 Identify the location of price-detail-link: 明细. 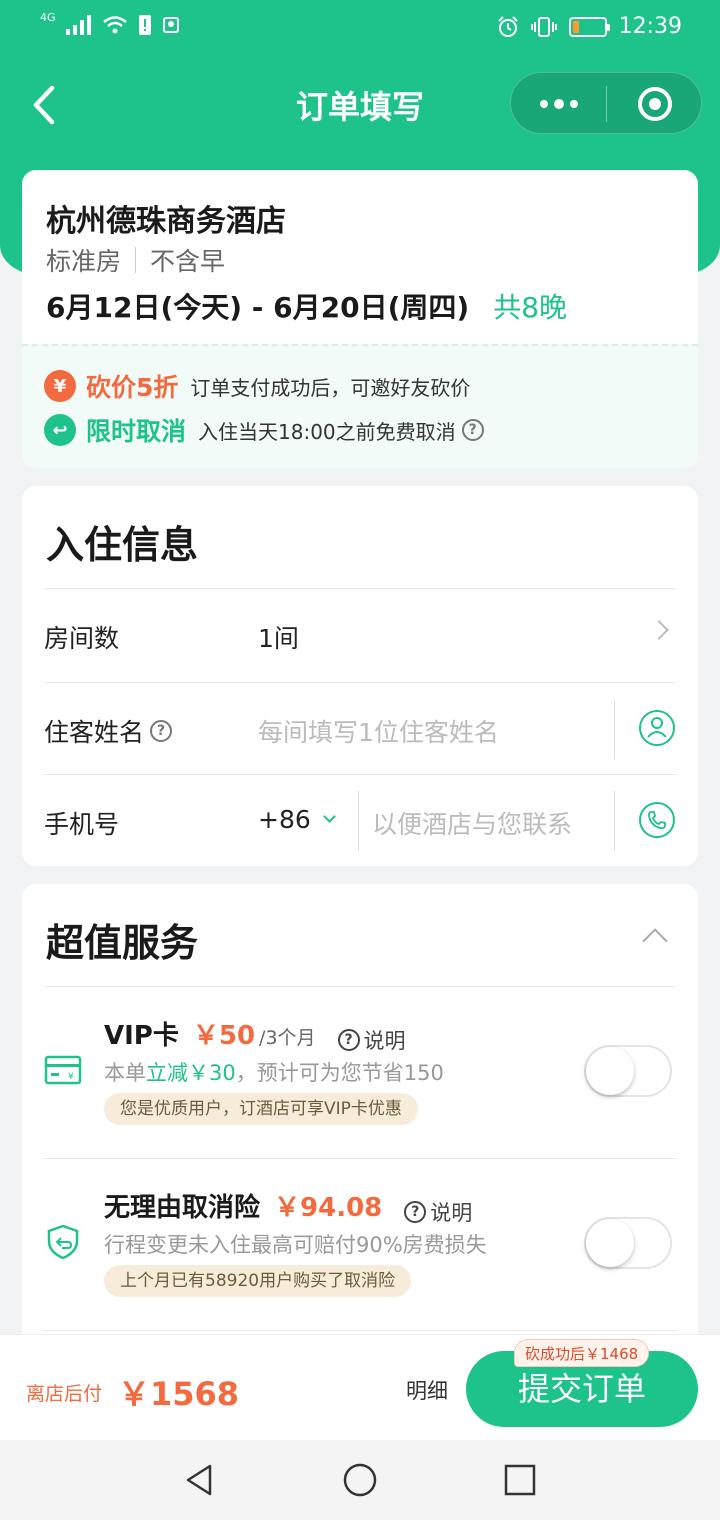
(427, 1390).